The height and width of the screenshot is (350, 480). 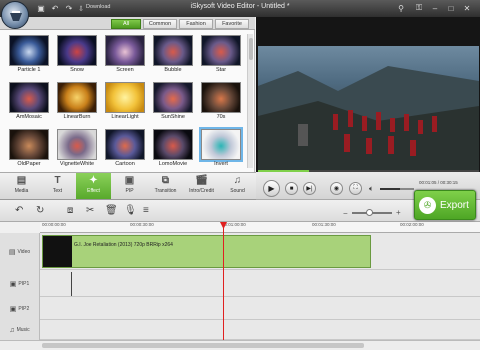 I want to click on toolbar-effect: ✦ Effect, so click(x=93, y=186).